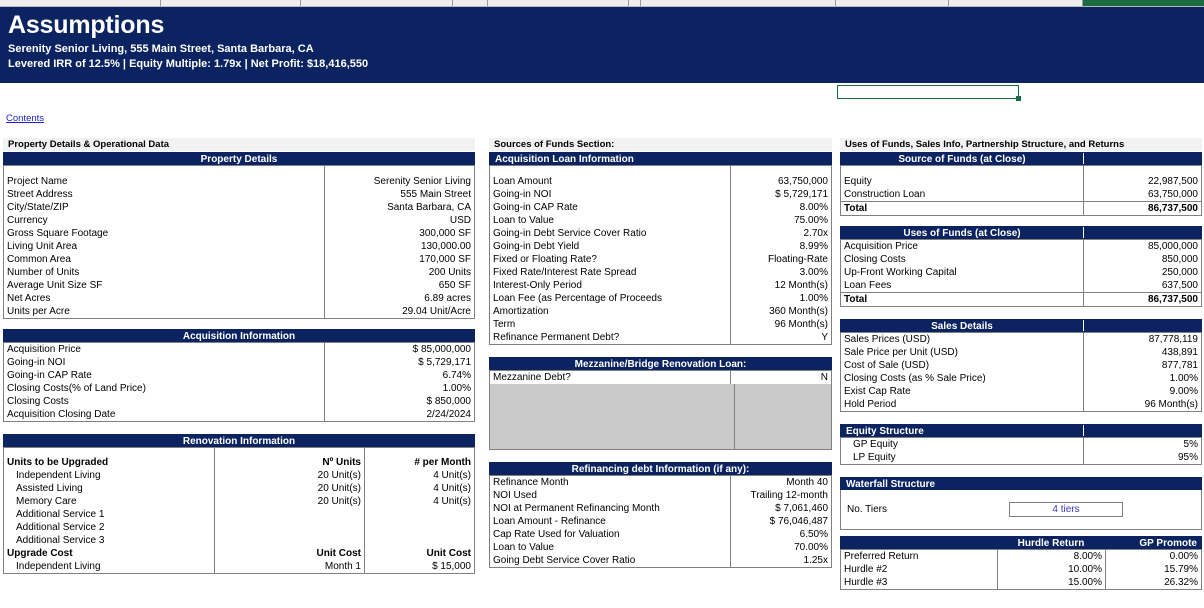 The image size is (1204, 608). Describe the element at coordinates (781, 272) in the screenshot. I see `row-value: 3.00%` at that location.